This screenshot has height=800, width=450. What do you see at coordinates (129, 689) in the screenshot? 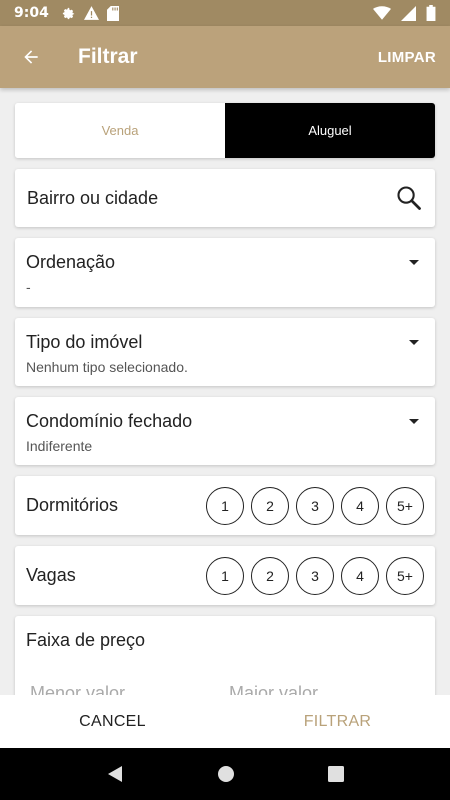
I see `price-min-input: Menor valor` at bounding box center [129, 689].